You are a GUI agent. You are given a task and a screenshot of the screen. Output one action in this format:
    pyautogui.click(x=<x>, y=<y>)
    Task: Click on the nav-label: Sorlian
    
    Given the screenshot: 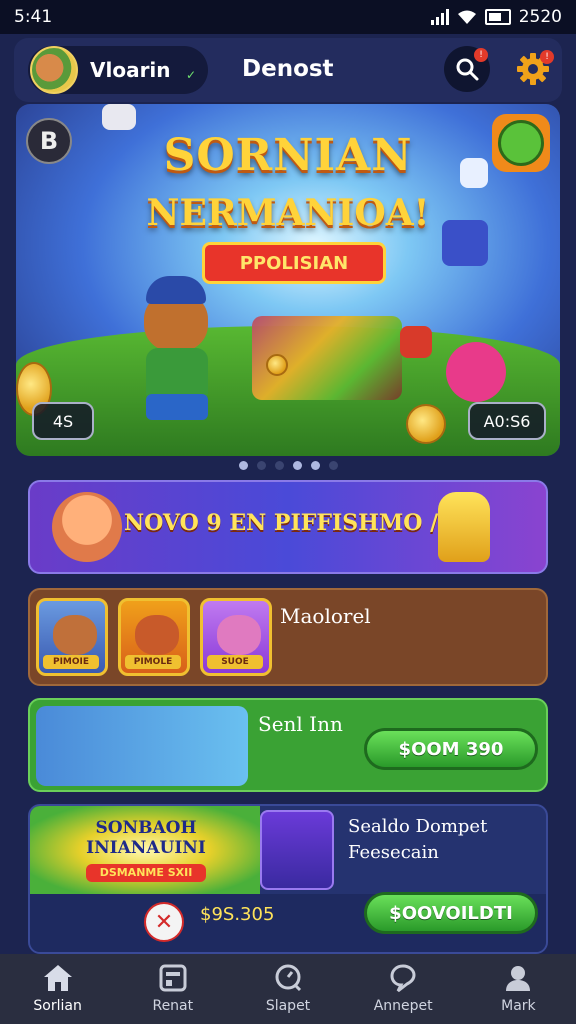 What is the action you would take?
    pyautogui.click(x=57, y=1006)
    